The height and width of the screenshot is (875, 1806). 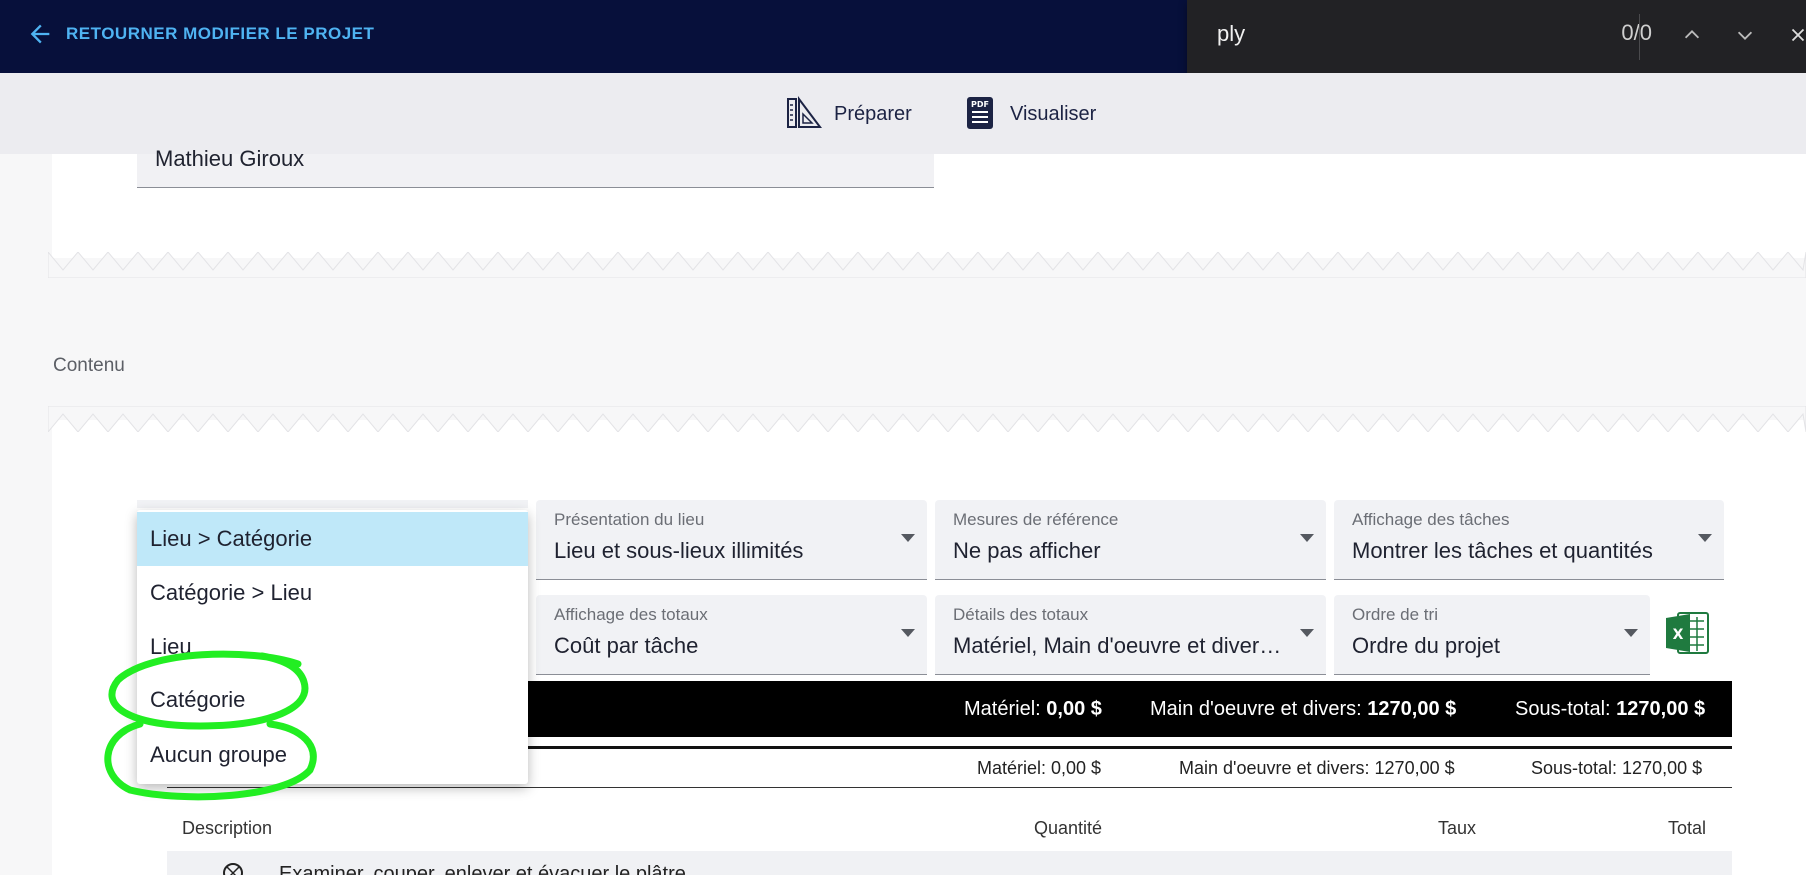 I want to click on total-material: Matériel: 0,00 $, so click(x=1033, y=709).